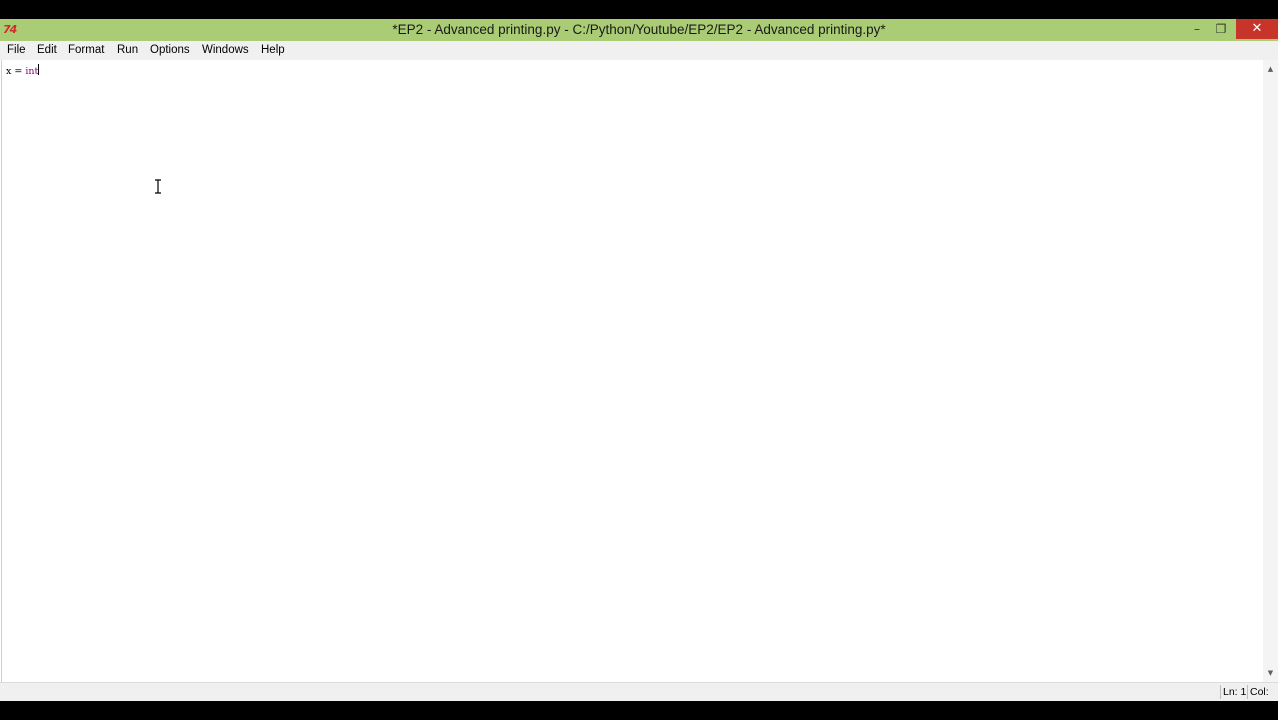  Describe the element at coordinates (639, 697) in the screenshot. I see `status-bar: Ln: 1 Col: 7` at that location.